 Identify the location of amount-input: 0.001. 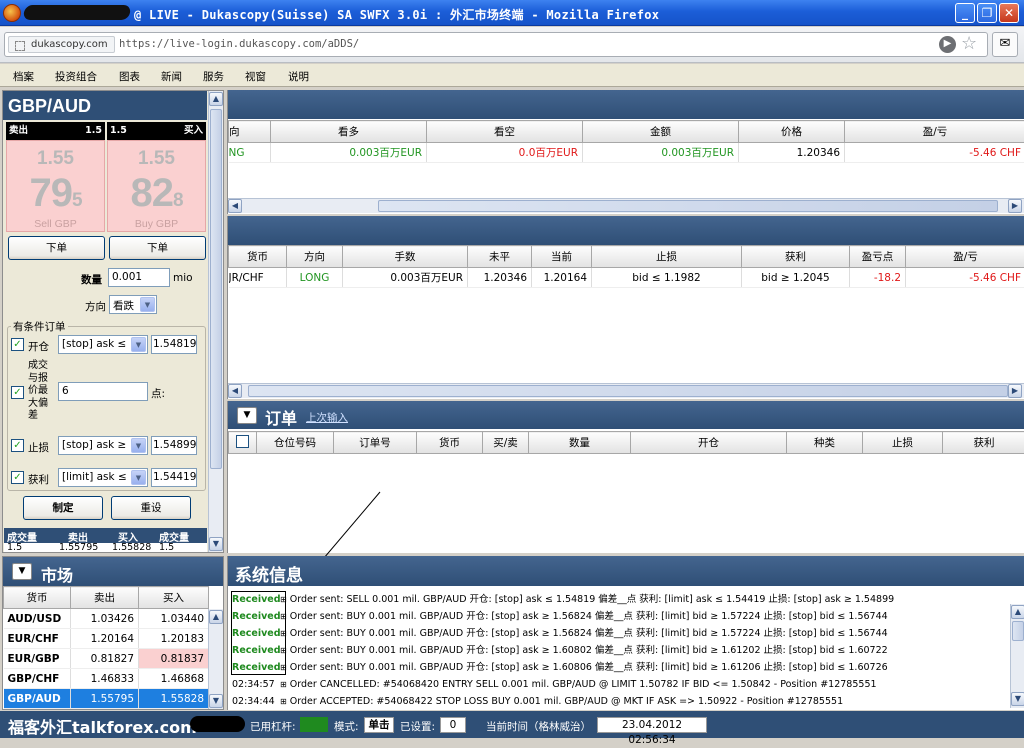
(139, 277).